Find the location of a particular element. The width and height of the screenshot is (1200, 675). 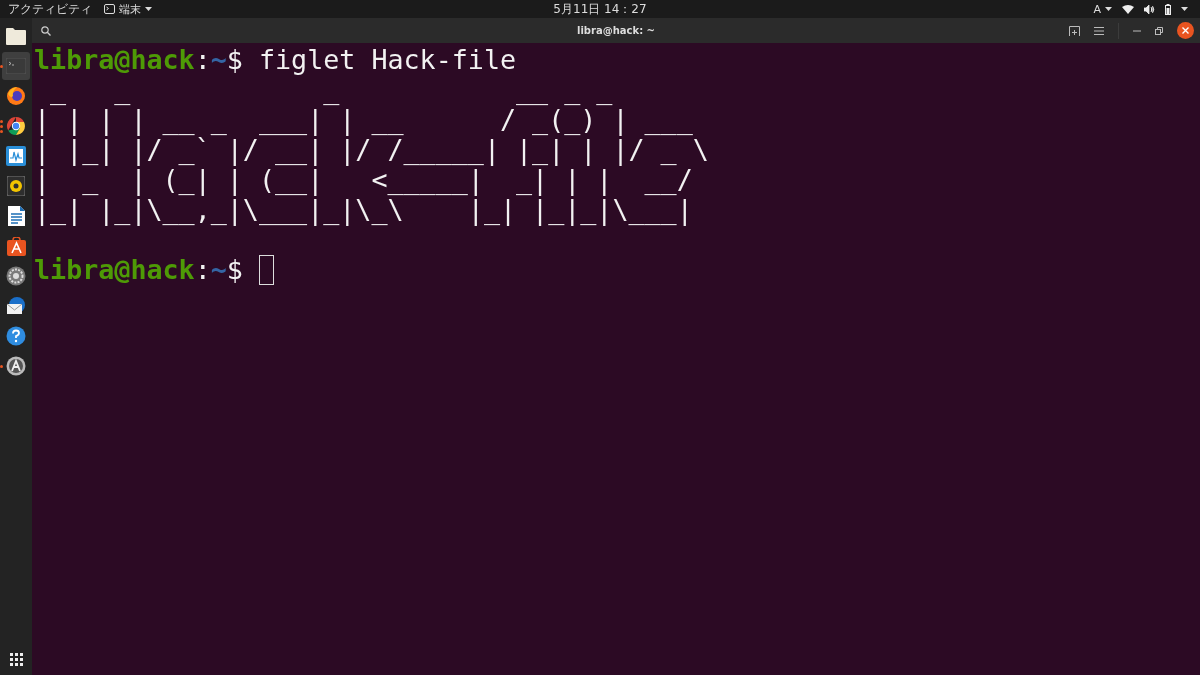

new-tab-icon is located at coordinates (1074, 30).